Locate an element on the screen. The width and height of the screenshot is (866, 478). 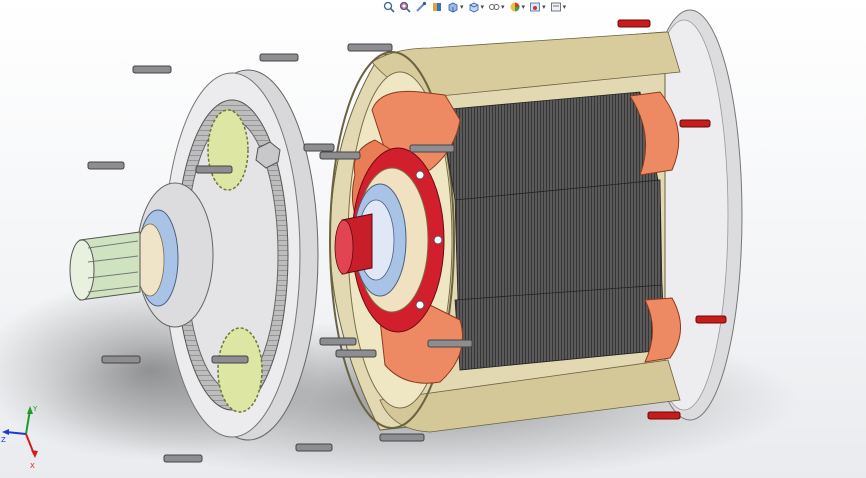
triad-x-arrow is located at coordinates (34, 454).